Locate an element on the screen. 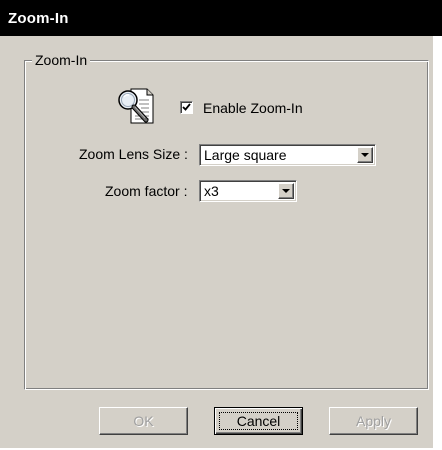  cancel-button: Cancel is located at coordinates (258, 421).